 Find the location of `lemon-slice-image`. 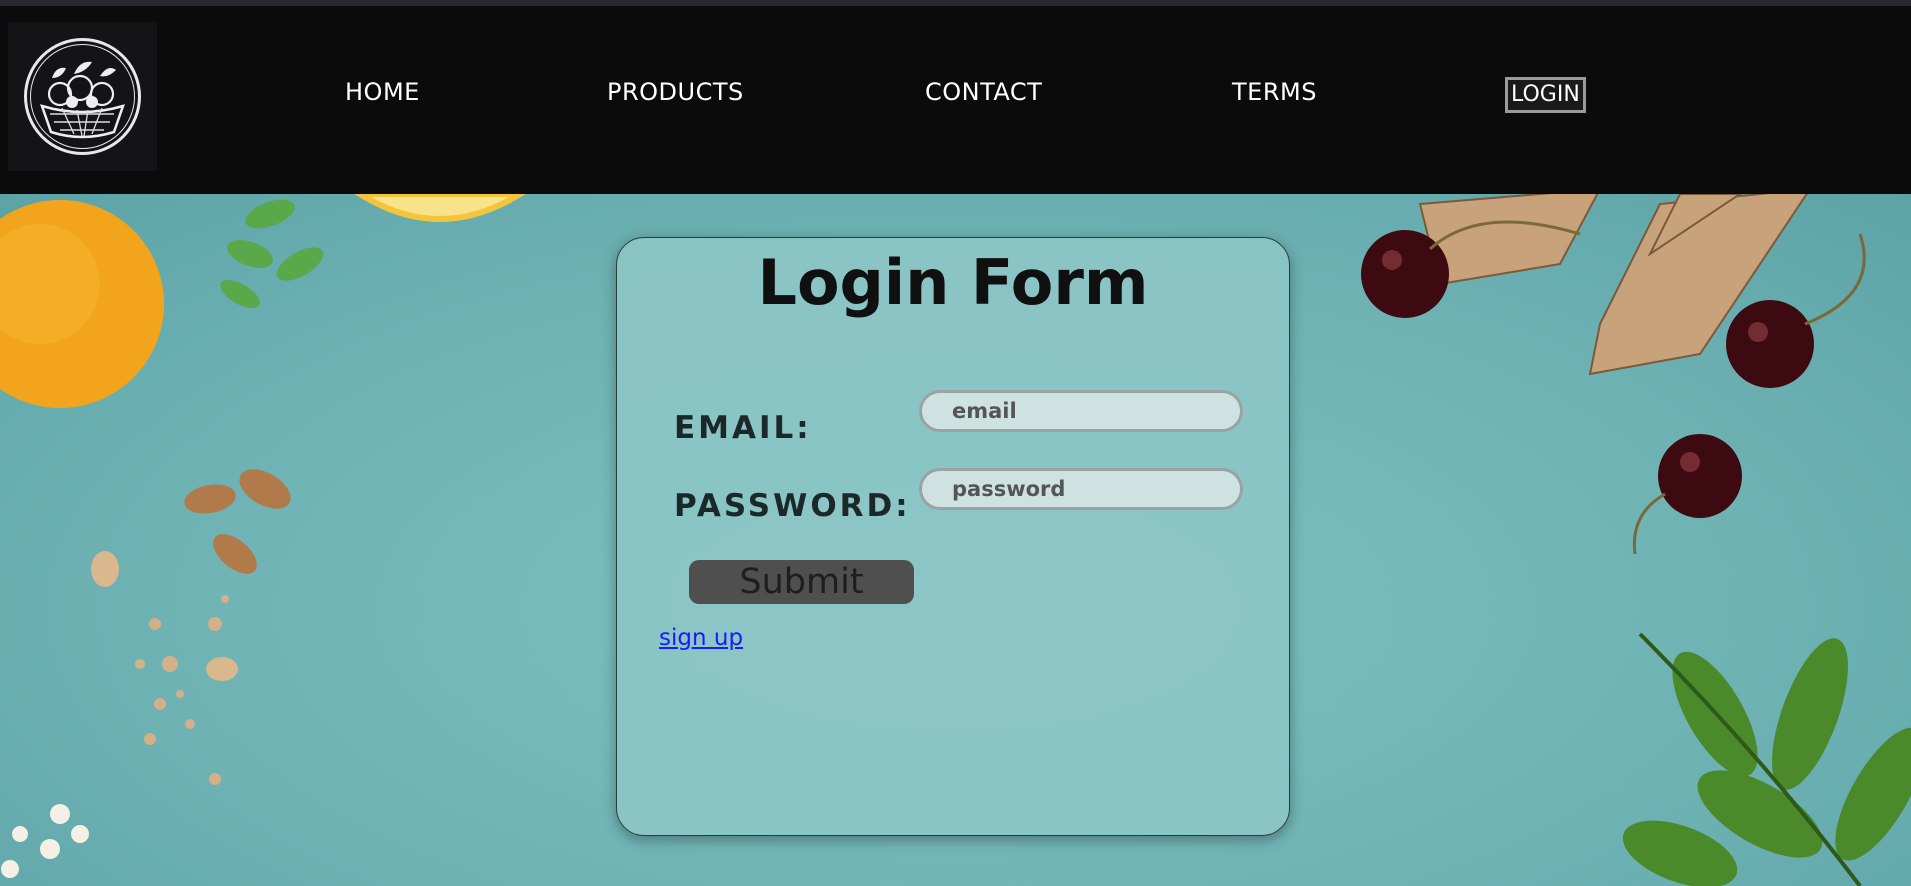

lemon-slice-image is located at coordinates (440, 208).